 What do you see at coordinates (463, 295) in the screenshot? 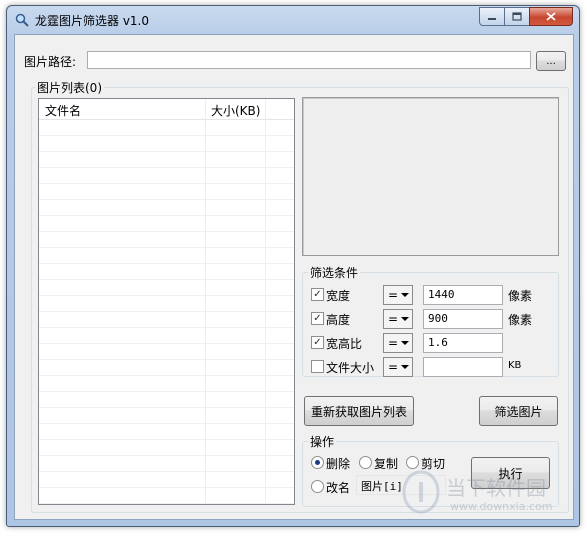
I see `width-input: 1440` at bounding box center [463, 295].